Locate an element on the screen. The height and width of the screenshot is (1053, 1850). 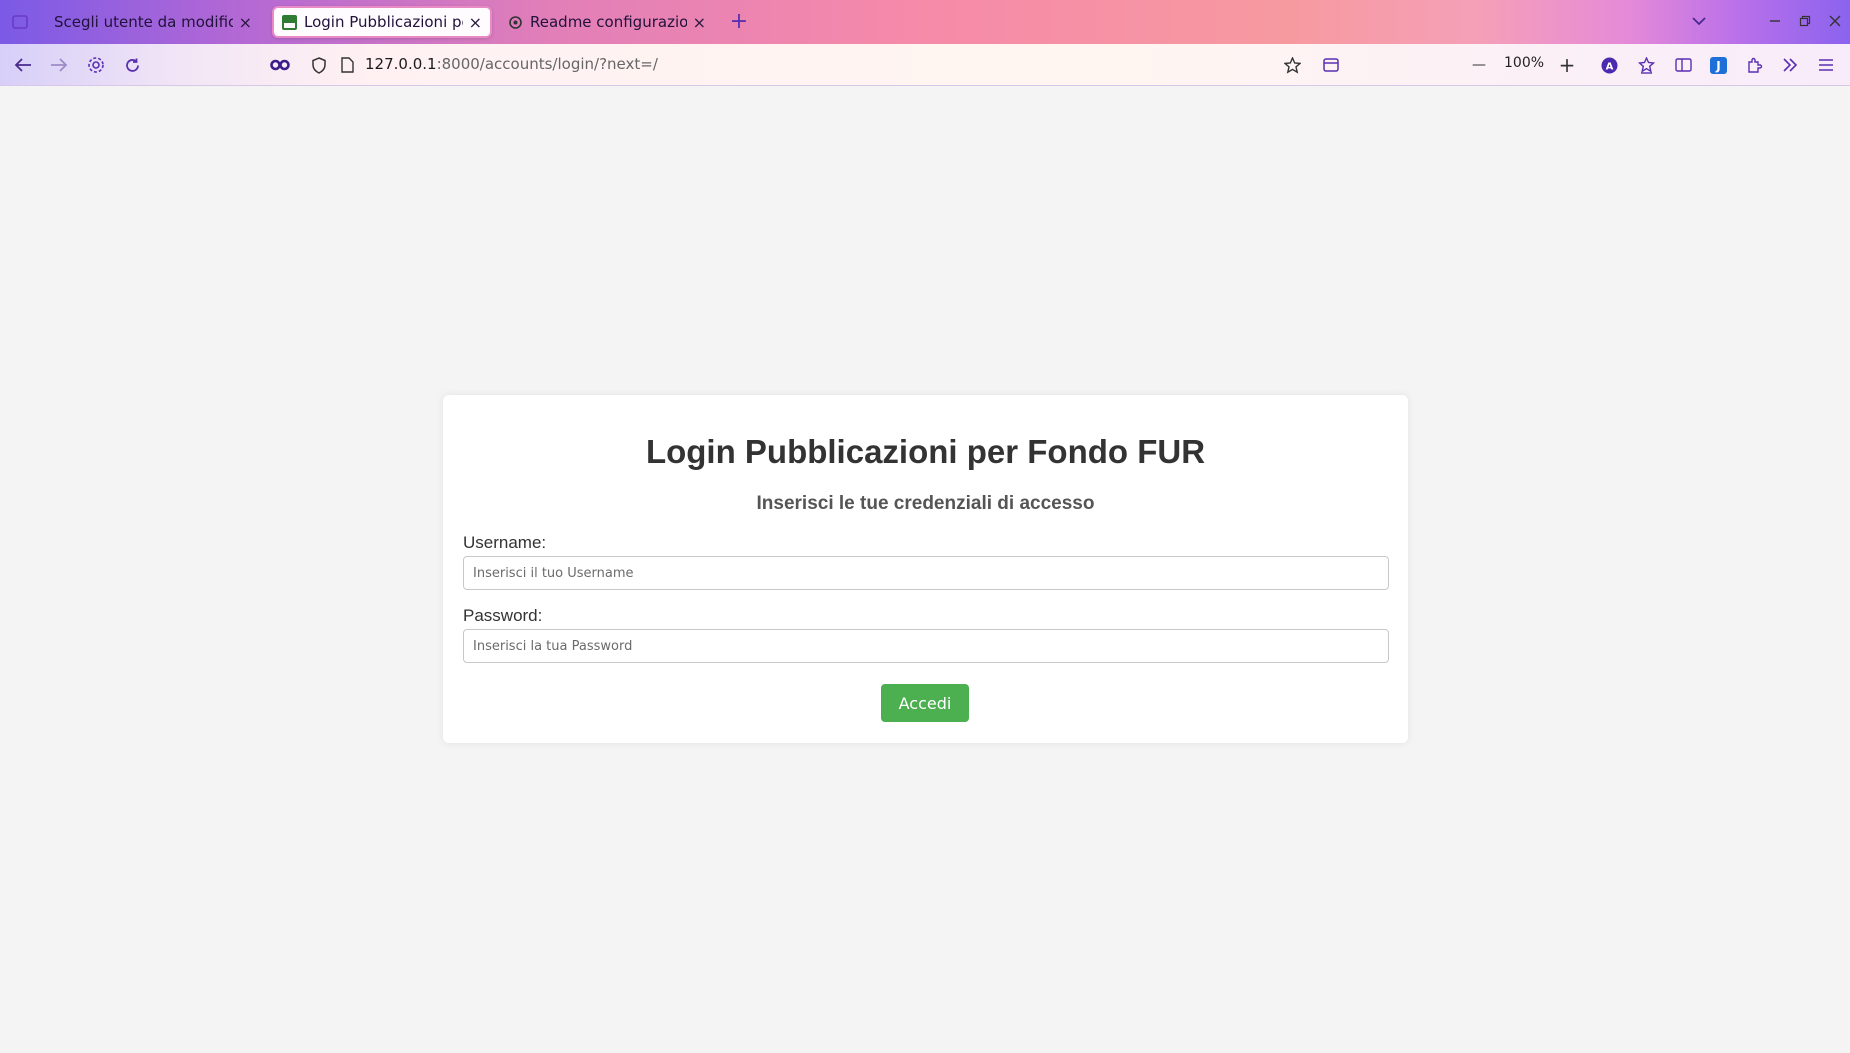
tab-title: Login Pubblicazioni per F is located at coordinates (383, 22).